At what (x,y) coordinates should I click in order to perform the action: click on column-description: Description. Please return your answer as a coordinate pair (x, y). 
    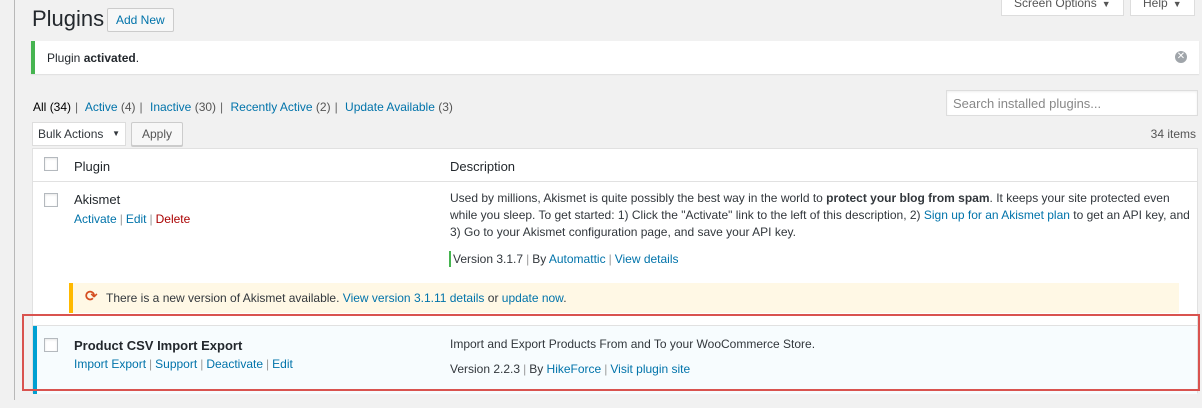
    Looking at the image, I should click on (483, 166).